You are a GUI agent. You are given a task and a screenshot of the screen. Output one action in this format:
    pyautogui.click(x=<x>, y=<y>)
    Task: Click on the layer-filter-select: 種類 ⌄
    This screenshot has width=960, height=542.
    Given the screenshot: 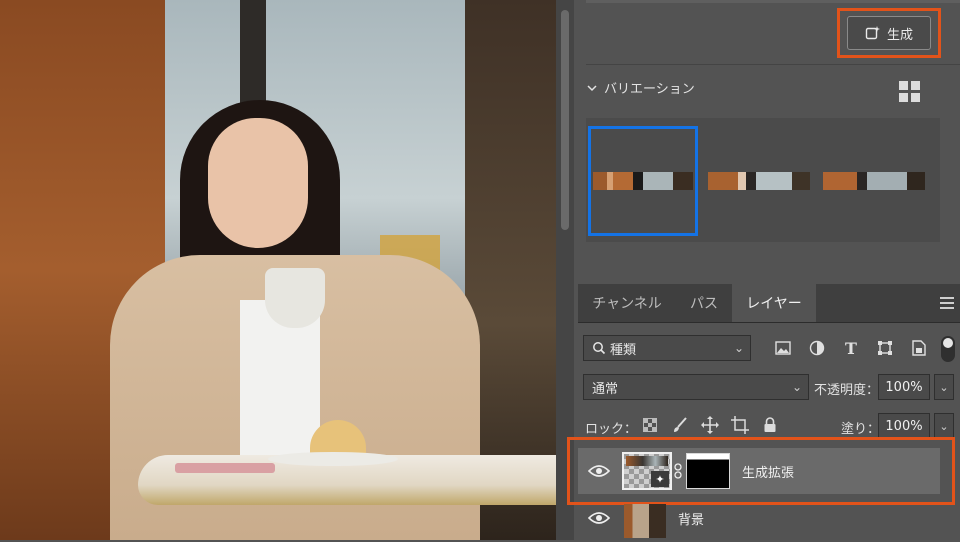 What is the action you would take?
    pyautogui.click(x=667, y=348)
    